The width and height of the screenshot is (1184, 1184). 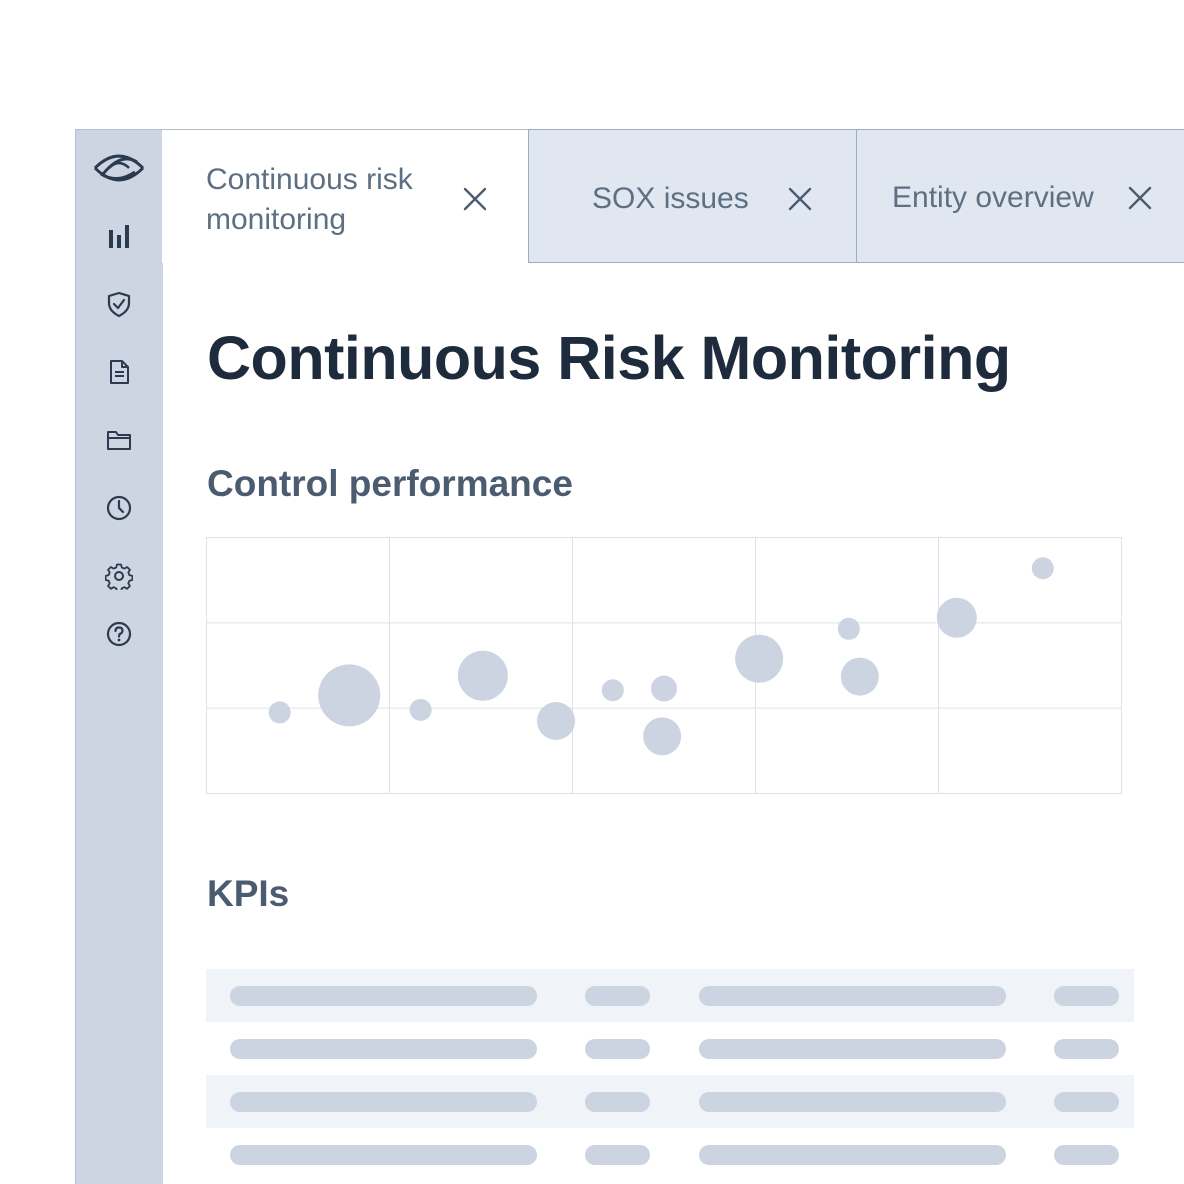 I want to click on section-title-kpis: KPIs, so click(x=248, y=893).